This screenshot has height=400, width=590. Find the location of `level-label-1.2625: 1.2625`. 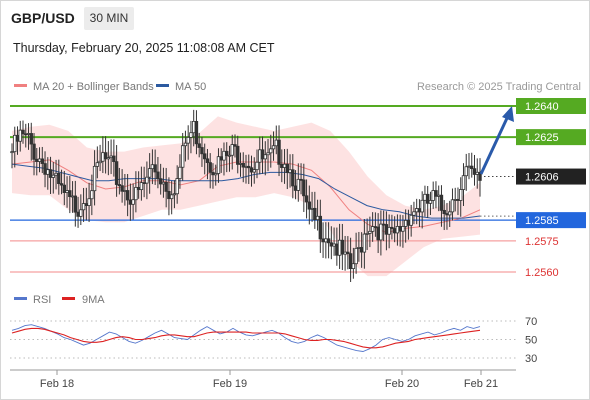

level-label-1.2625: 1.2625 is located at coordinates (551, 137).